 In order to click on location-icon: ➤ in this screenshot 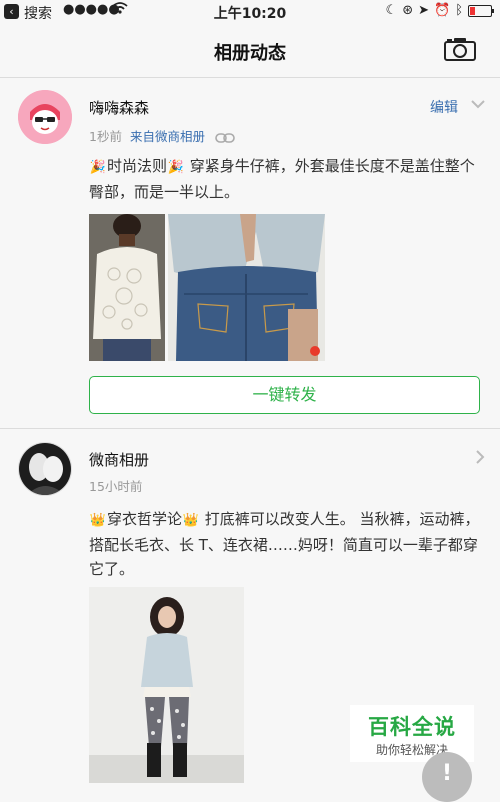, I will do `click(423, 10)`.